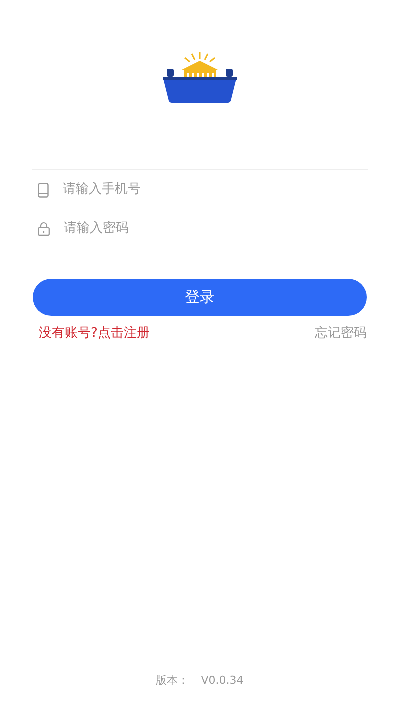 The height and width of the screenshot is (701, 400). Describe the element at coordinates (173, 680) in the screenshot. I see `version-label: 版本：` at that location.